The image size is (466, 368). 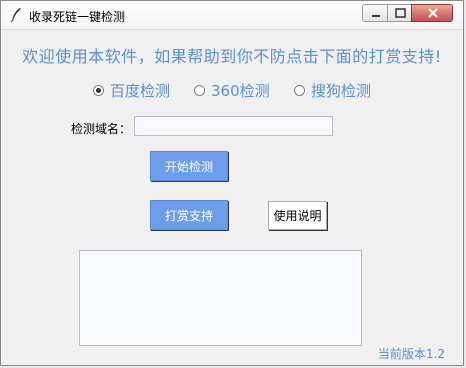 I want to click on maximize-button, so click(x=399, y=13).